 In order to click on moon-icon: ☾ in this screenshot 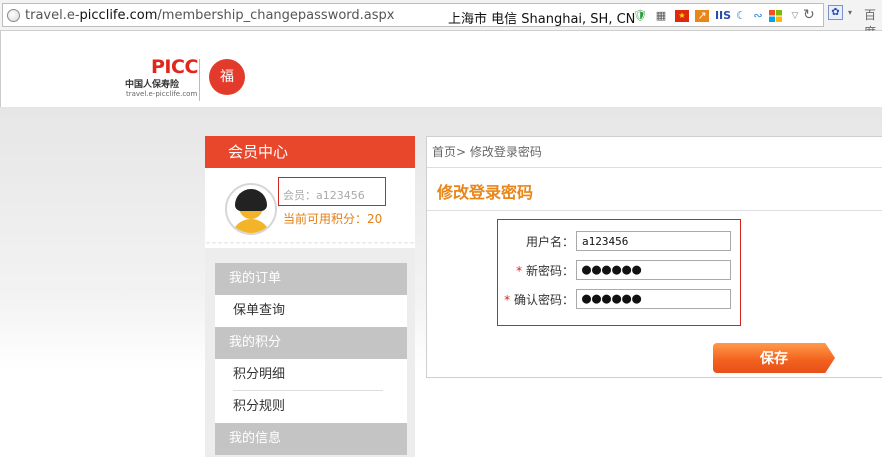, I will do `click(741, 16)`.